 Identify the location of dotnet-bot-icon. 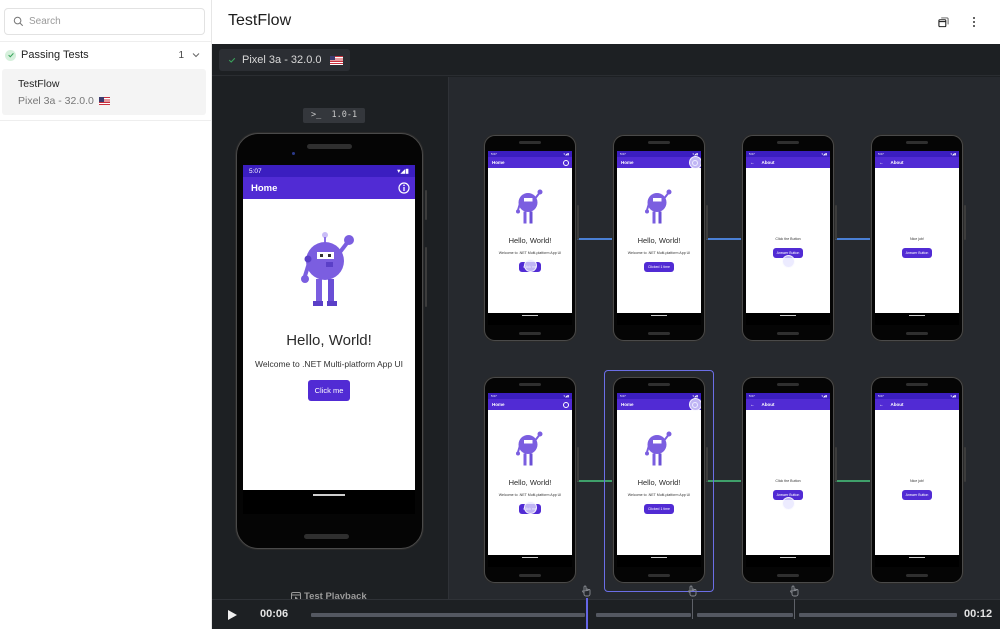
(659, 452).